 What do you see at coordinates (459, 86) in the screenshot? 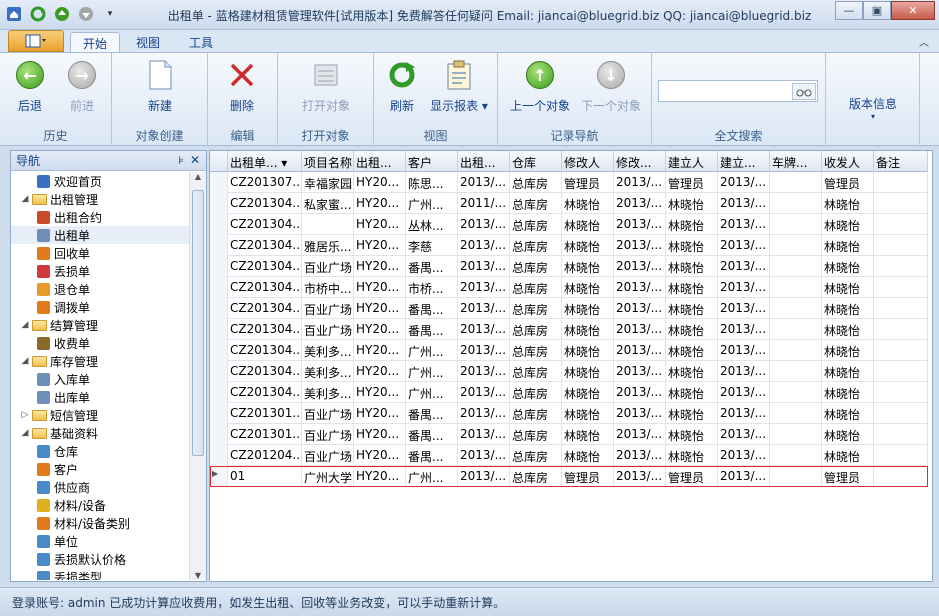
I see `show-report-button: 显示报表 ▾` at bounding box center [459, 86].